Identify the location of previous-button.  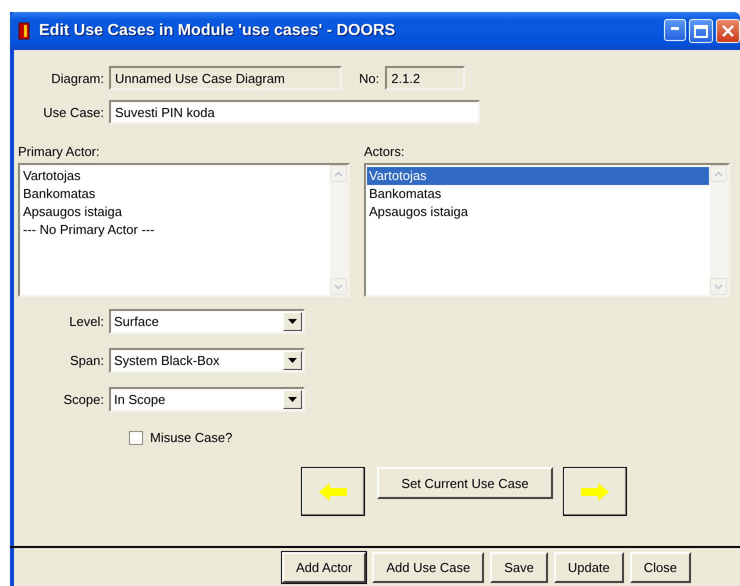
(333, 491).